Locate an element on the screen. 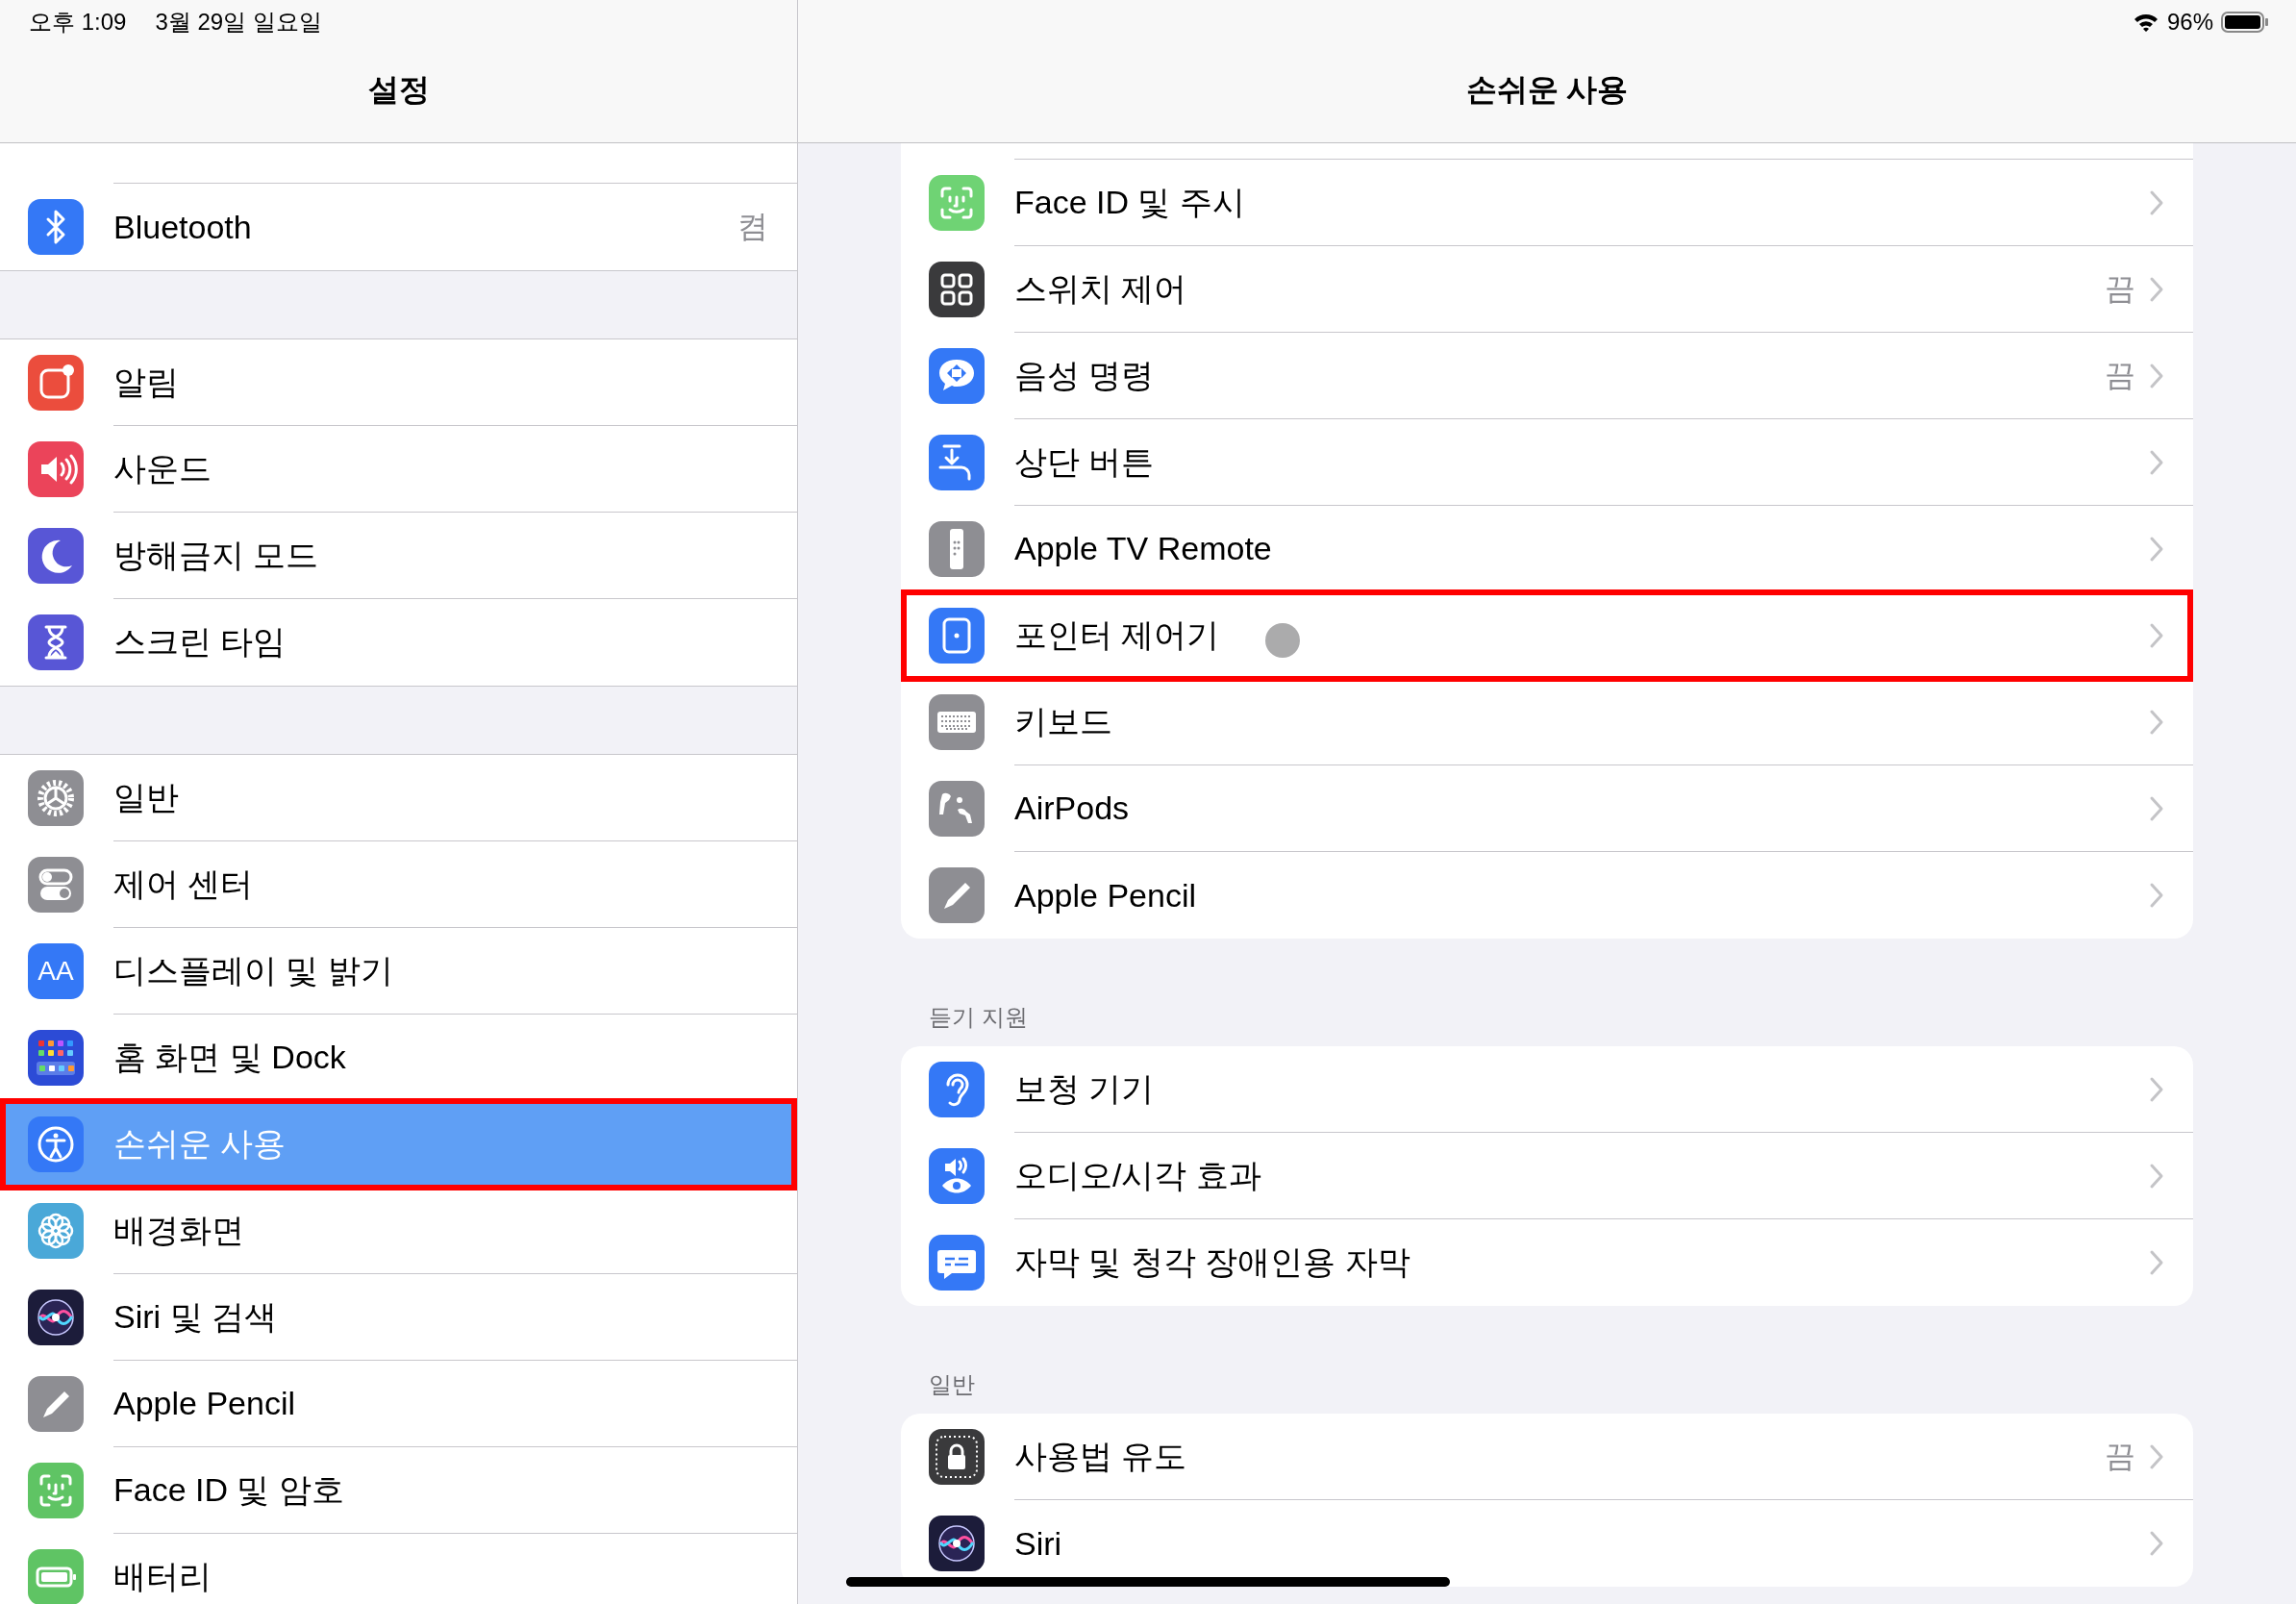 The width and height of the screenshot is (2296, 1604). item-label: 오디오/시각 효과 is located at coordinates (1137, 1175).